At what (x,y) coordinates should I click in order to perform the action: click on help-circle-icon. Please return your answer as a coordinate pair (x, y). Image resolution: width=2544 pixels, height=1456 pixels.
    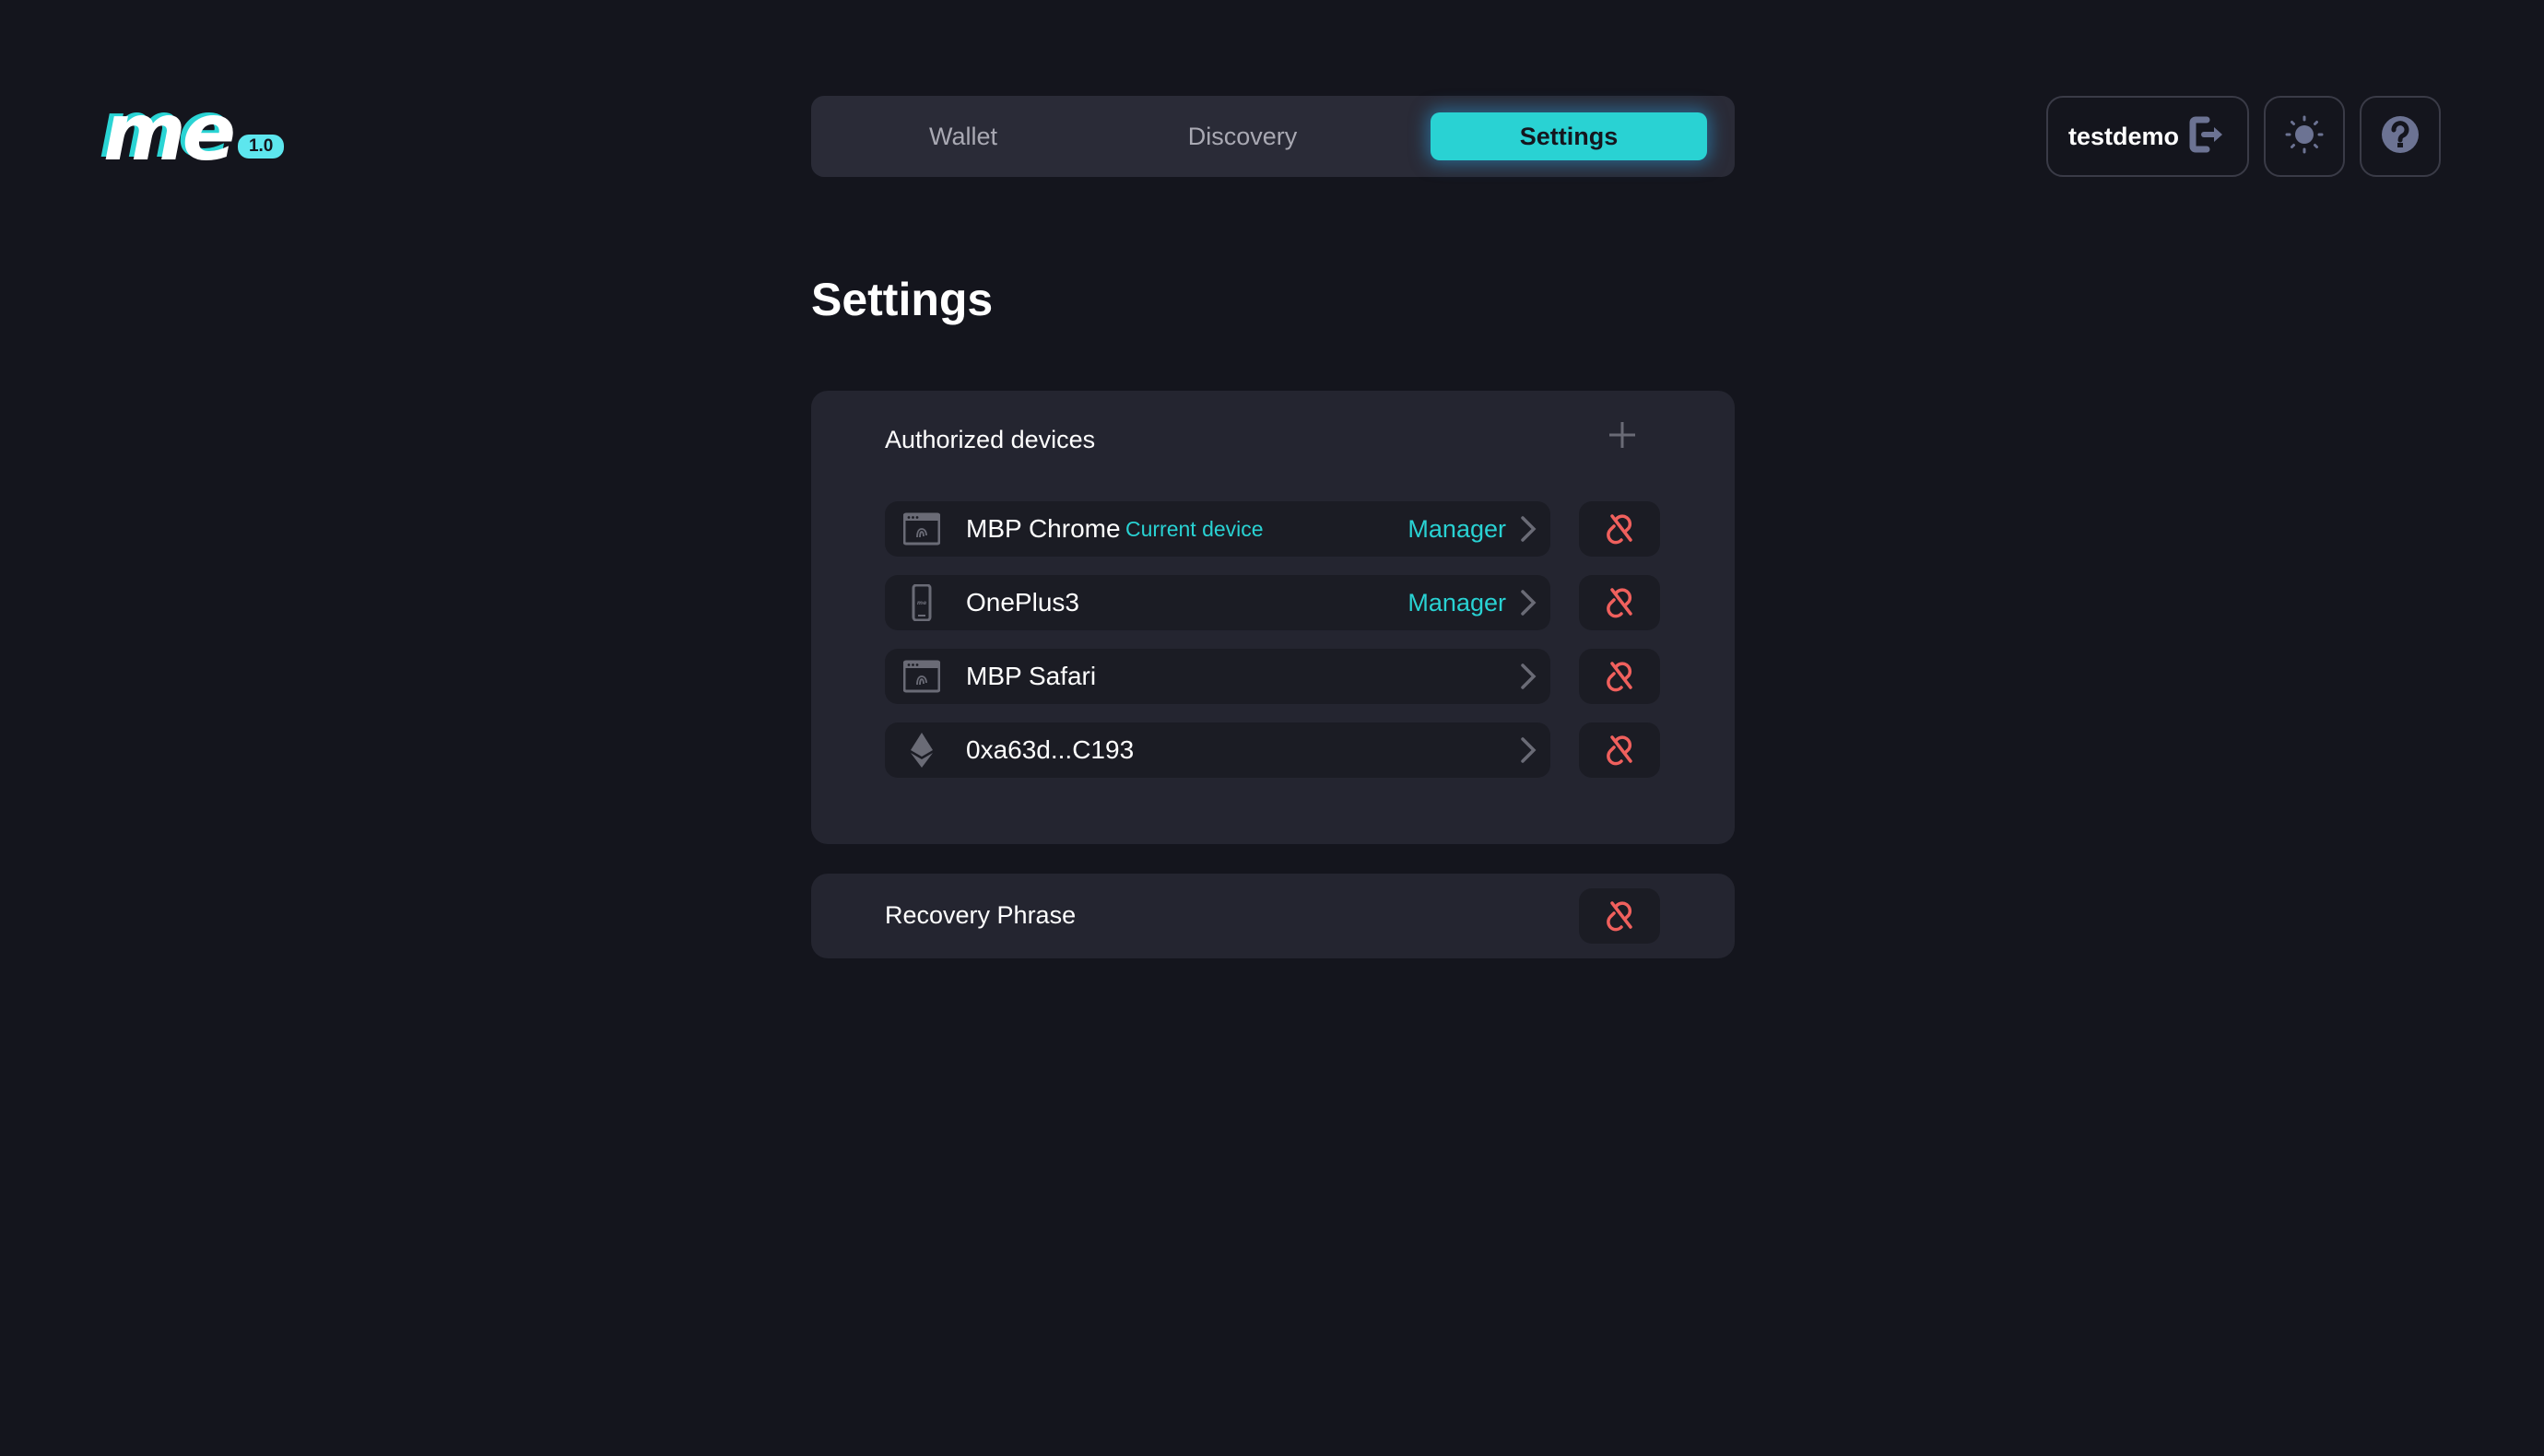
    Looking at the image, I should click on (2401, 137).